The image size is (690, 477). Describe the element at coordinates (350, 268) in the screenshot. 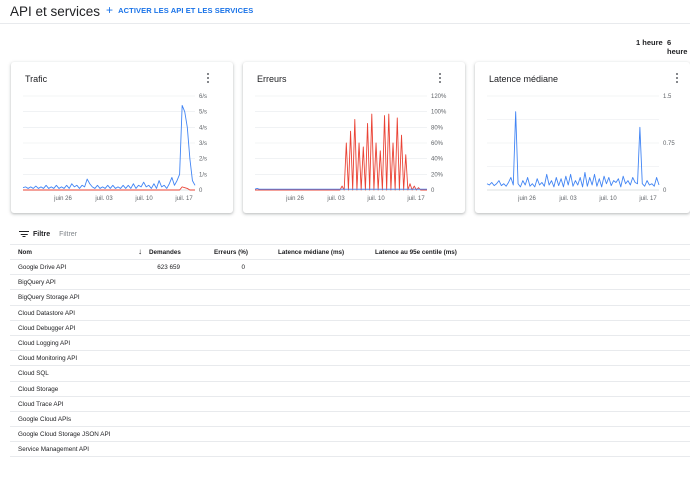

I see `table-row: Google Drive API 623 659 0` at that location.